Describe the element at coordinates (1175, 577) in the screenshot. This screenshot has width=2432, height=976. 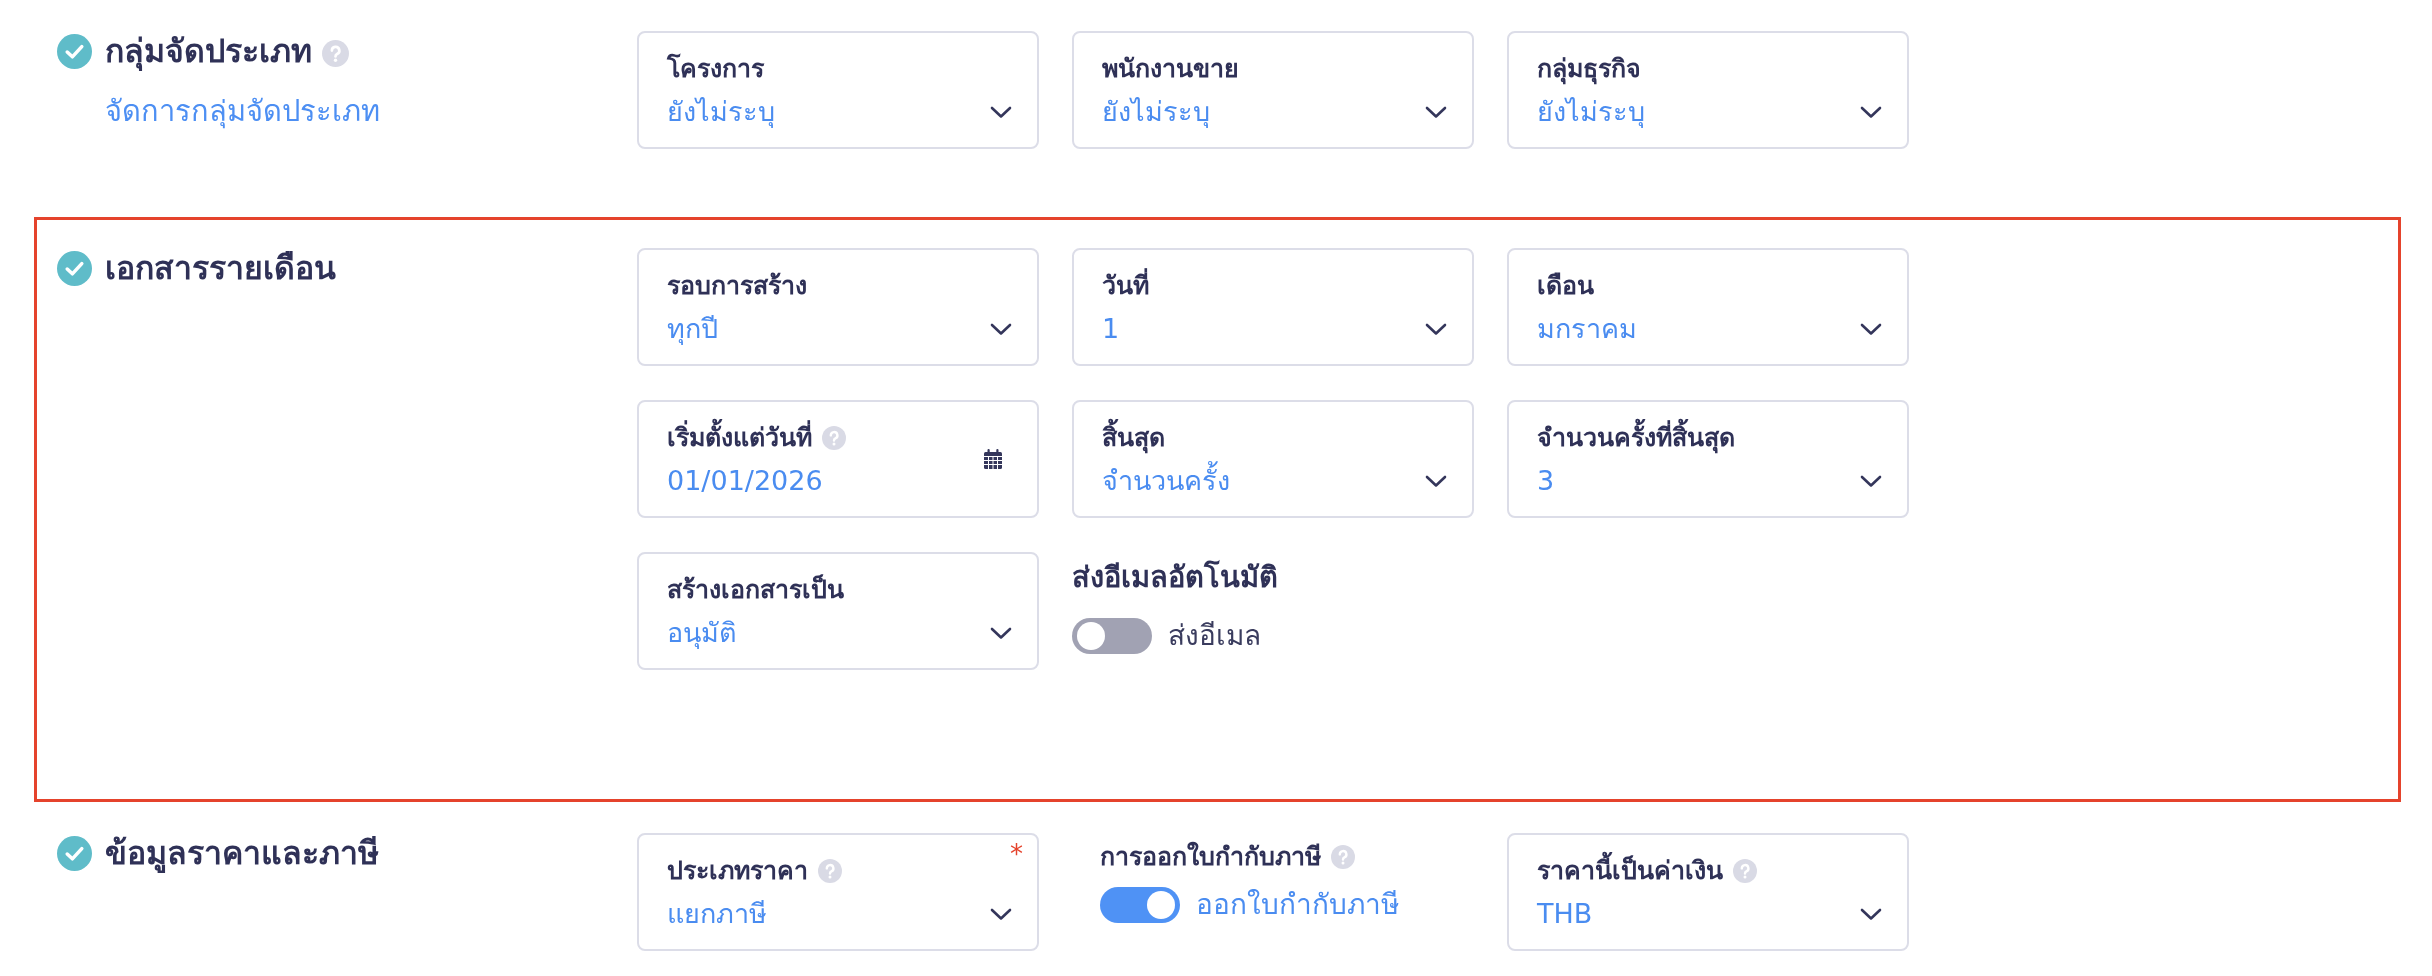
I see `switch-label: ส่งอีเมลอัตโนมัติ` at that location.